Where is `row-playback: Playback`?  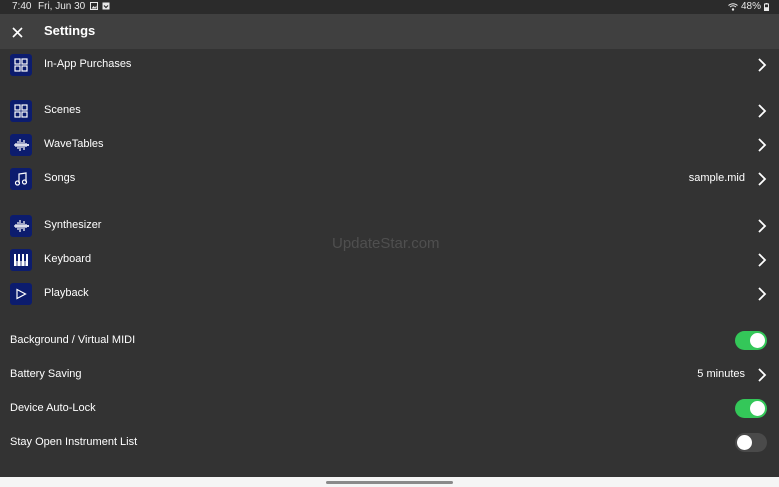
row-playback: Playback is located at coordinates (389, 294).